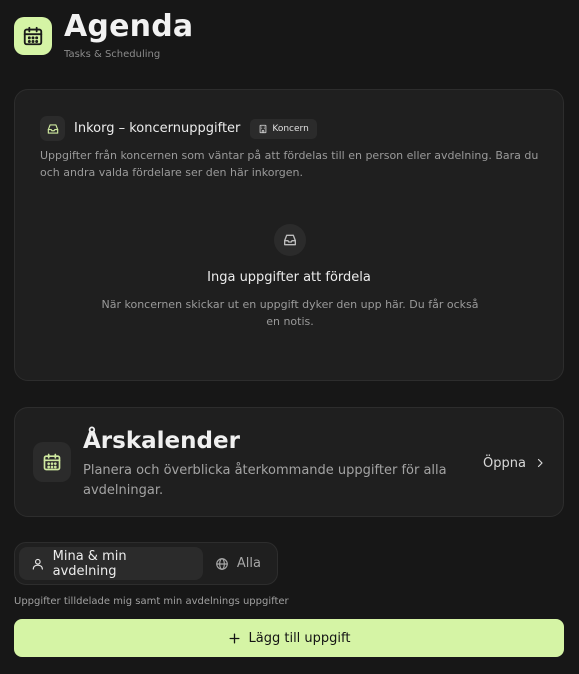  Describe the element at coordinates (112, 54) in the screenshot. I see `page-subtitle: Tasks & Scheduling` at that location.